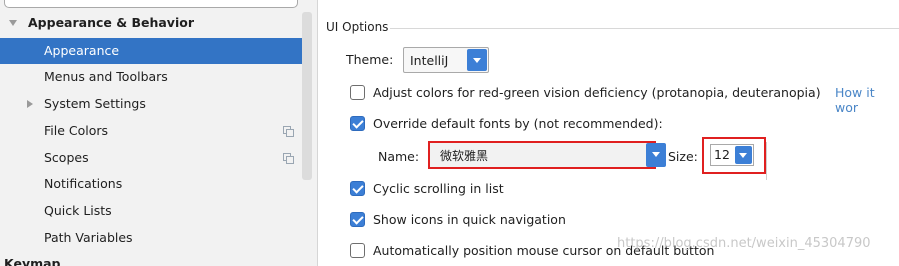  I want to click on font-size-value: 12, so click(722, 154).